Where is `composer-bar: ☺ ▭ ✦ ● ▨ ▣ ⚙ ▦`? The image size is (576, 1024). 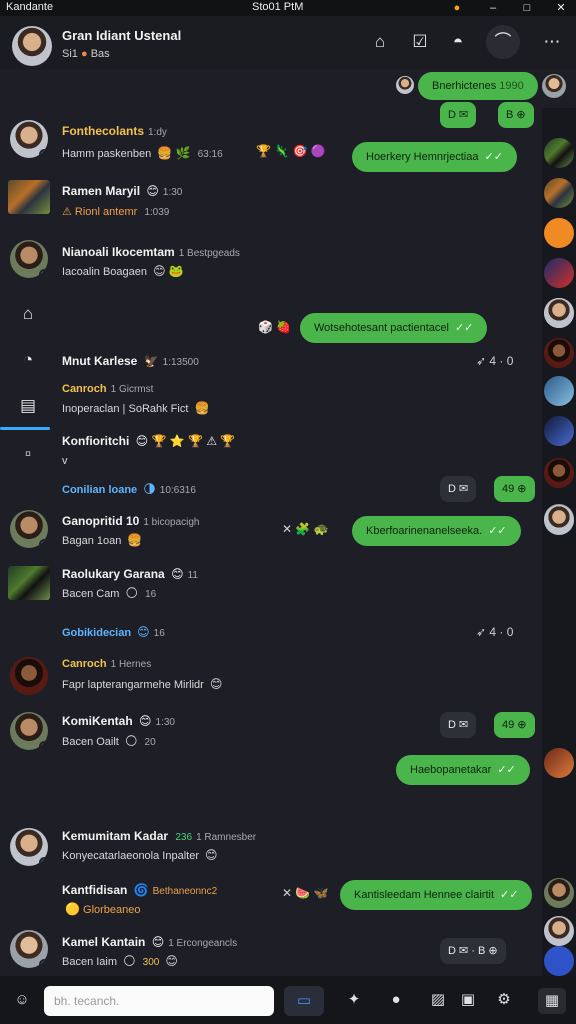
composer-bar: ☺ ▭ ✦ ● ▨ ▣ ⚙ ▦ is located at coordinates (288, 1000).